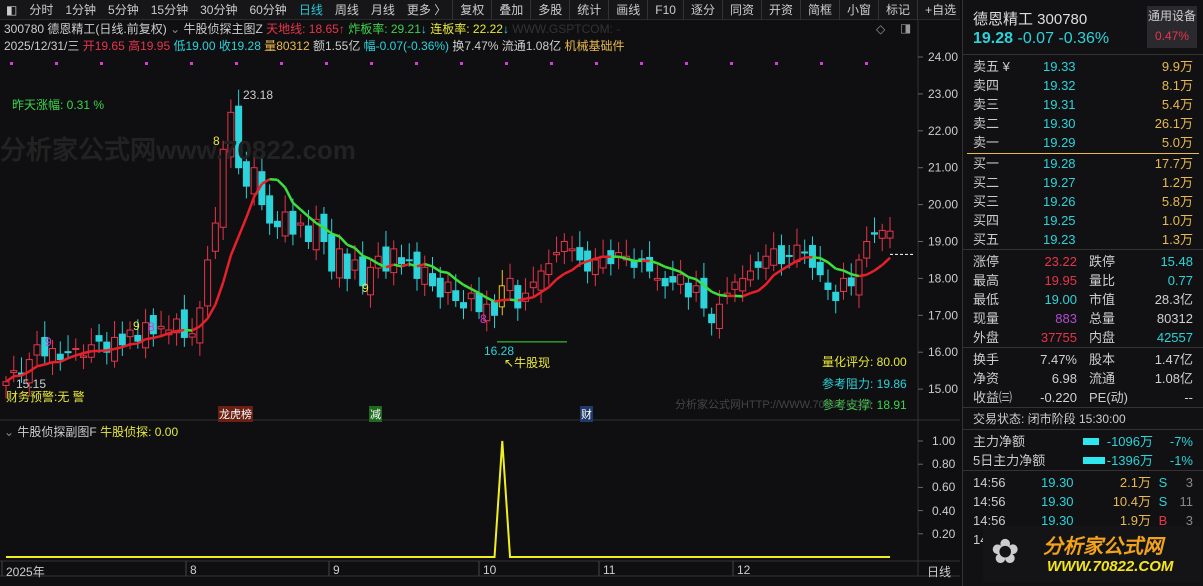  What do you see at coordinates (986, 359) in the screenshot?
I see `stat-label: 换手` at bounding box center [986, 359].